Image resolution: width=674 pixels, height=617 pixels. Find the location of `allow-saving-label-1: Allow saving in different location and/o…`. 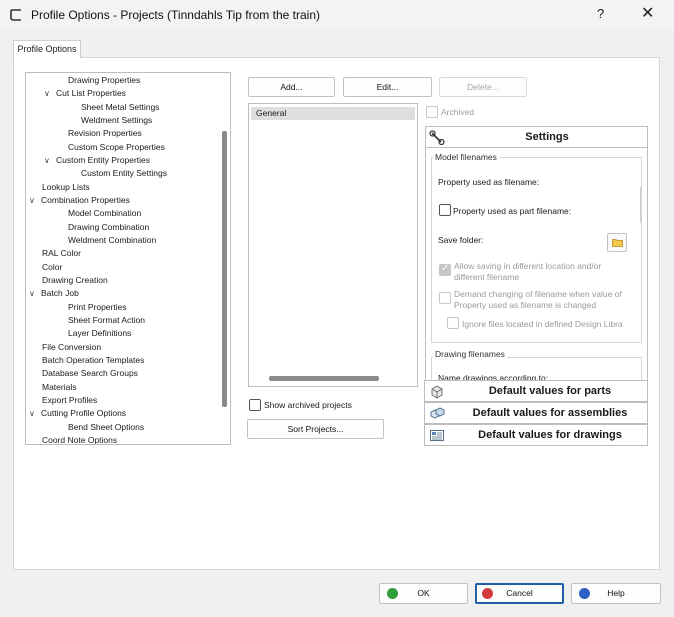

allow-saving-label-1: Allow saving in different location and/o… is located at coordinates (528, 266).